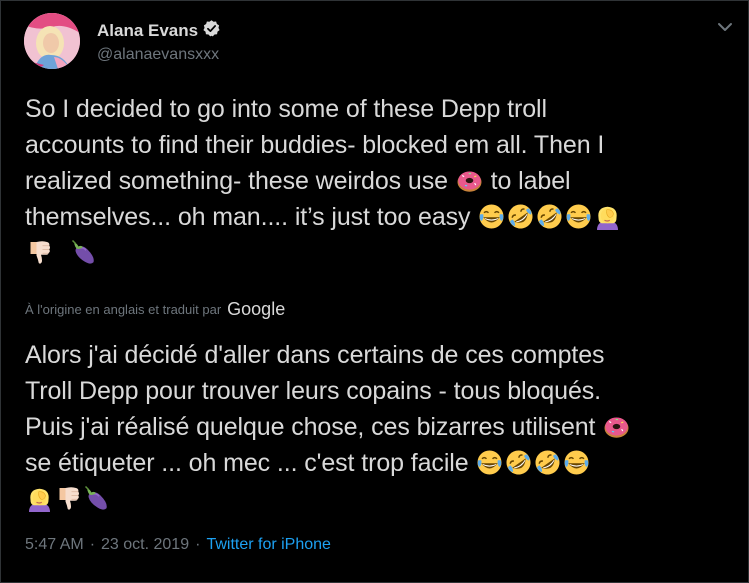  Describe the element at coordinates (211, 31) in the screenshot. I see `verified-badge-icon` at that location.